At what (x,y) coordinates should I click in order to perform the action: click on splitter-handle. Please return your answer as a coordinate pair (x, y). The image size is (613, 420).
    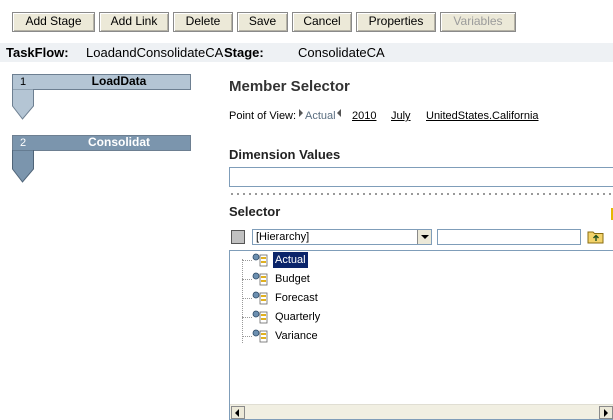
    Looking at the image, I should click on (421, 194).